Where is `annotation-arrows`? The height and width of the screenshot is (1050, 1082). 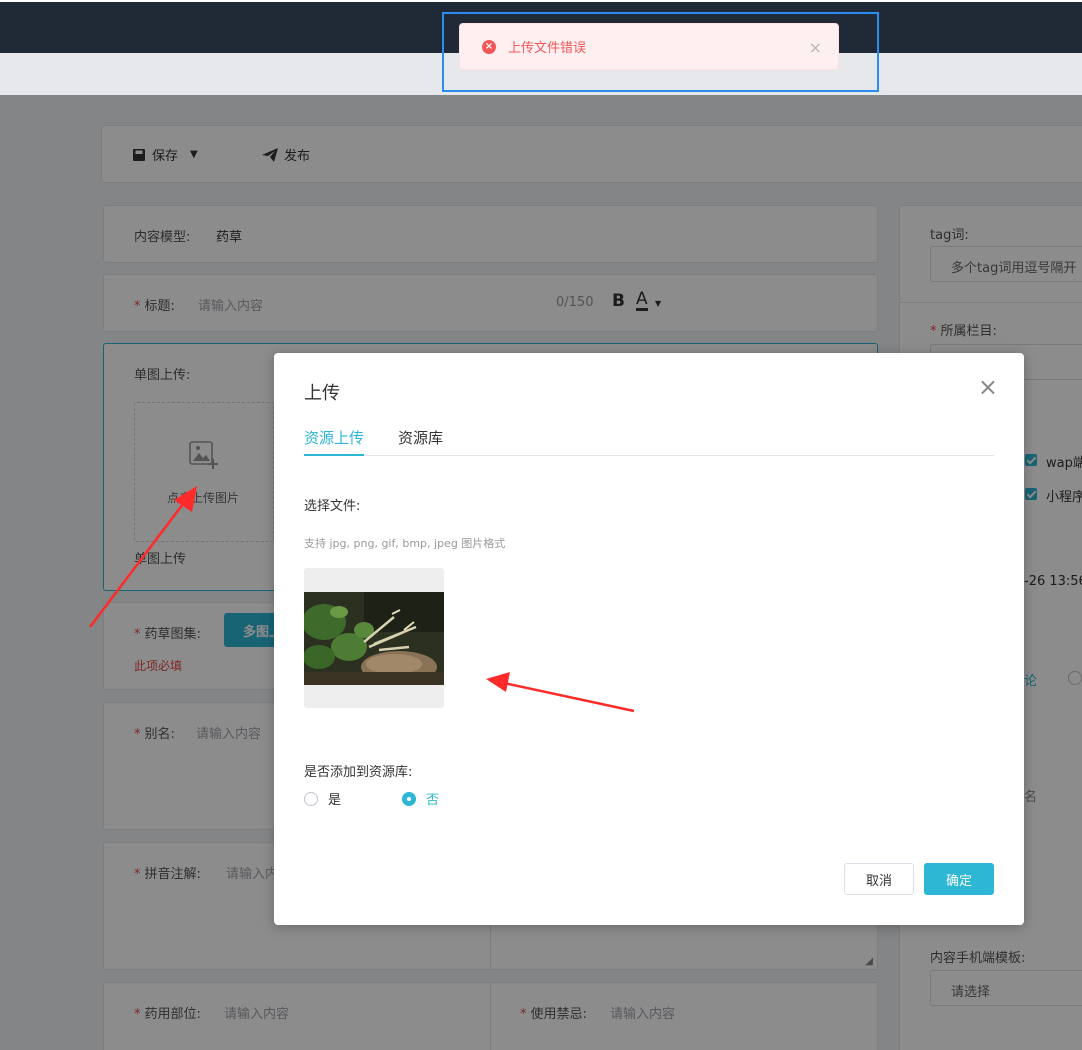 annotation-arrows is located at coordinates (362, 599).